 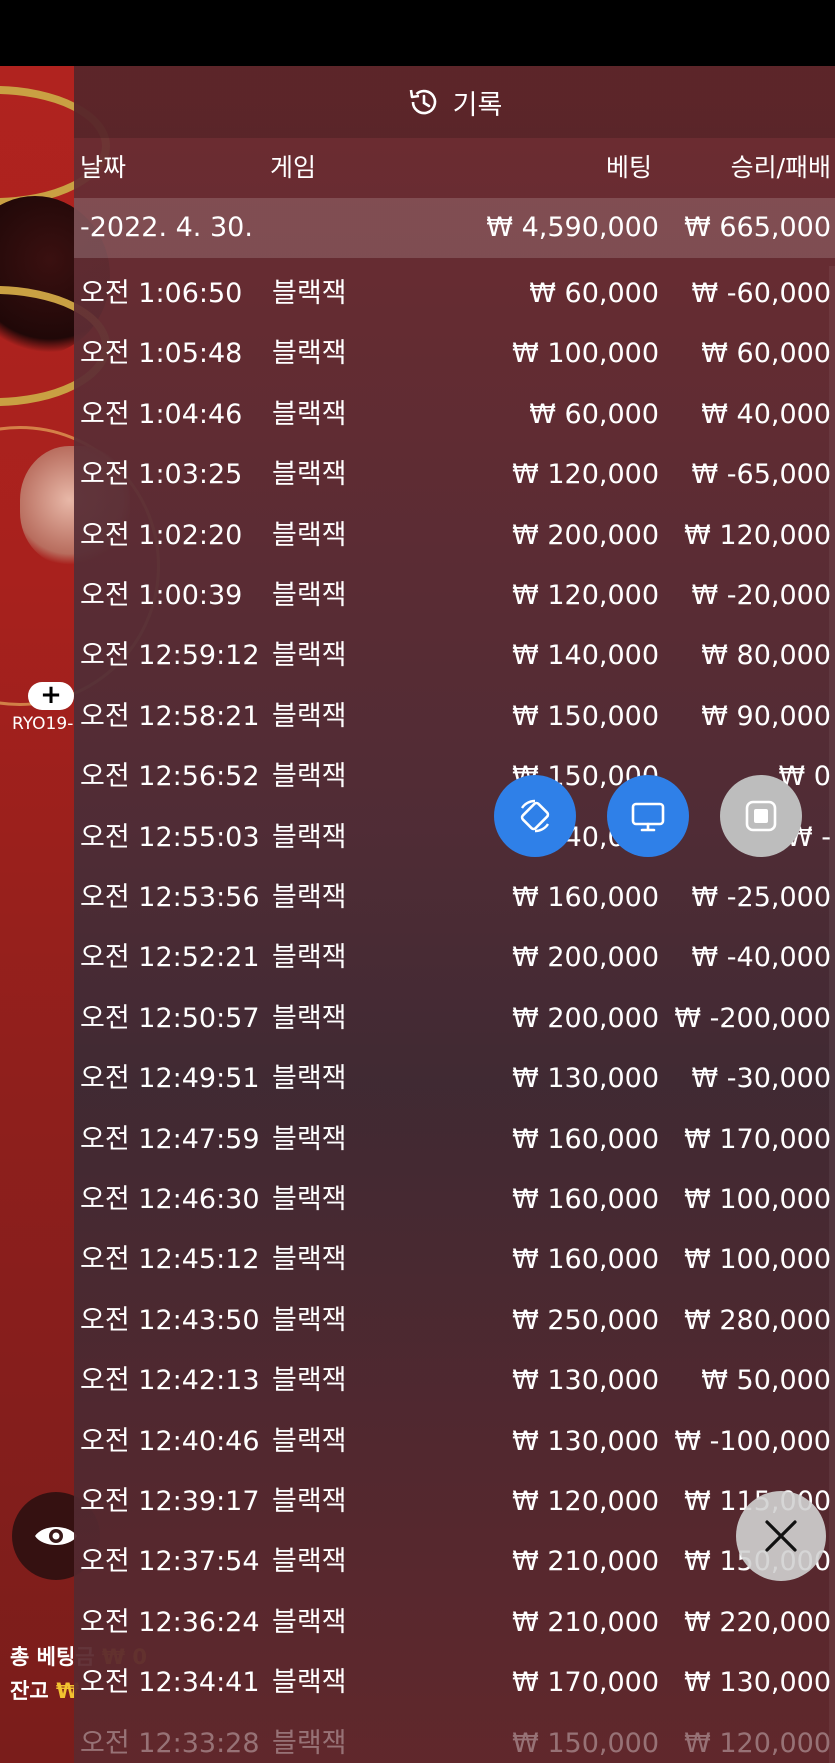 I want to click on row-result: ₩ 40,000, so click(x=766, y=414).